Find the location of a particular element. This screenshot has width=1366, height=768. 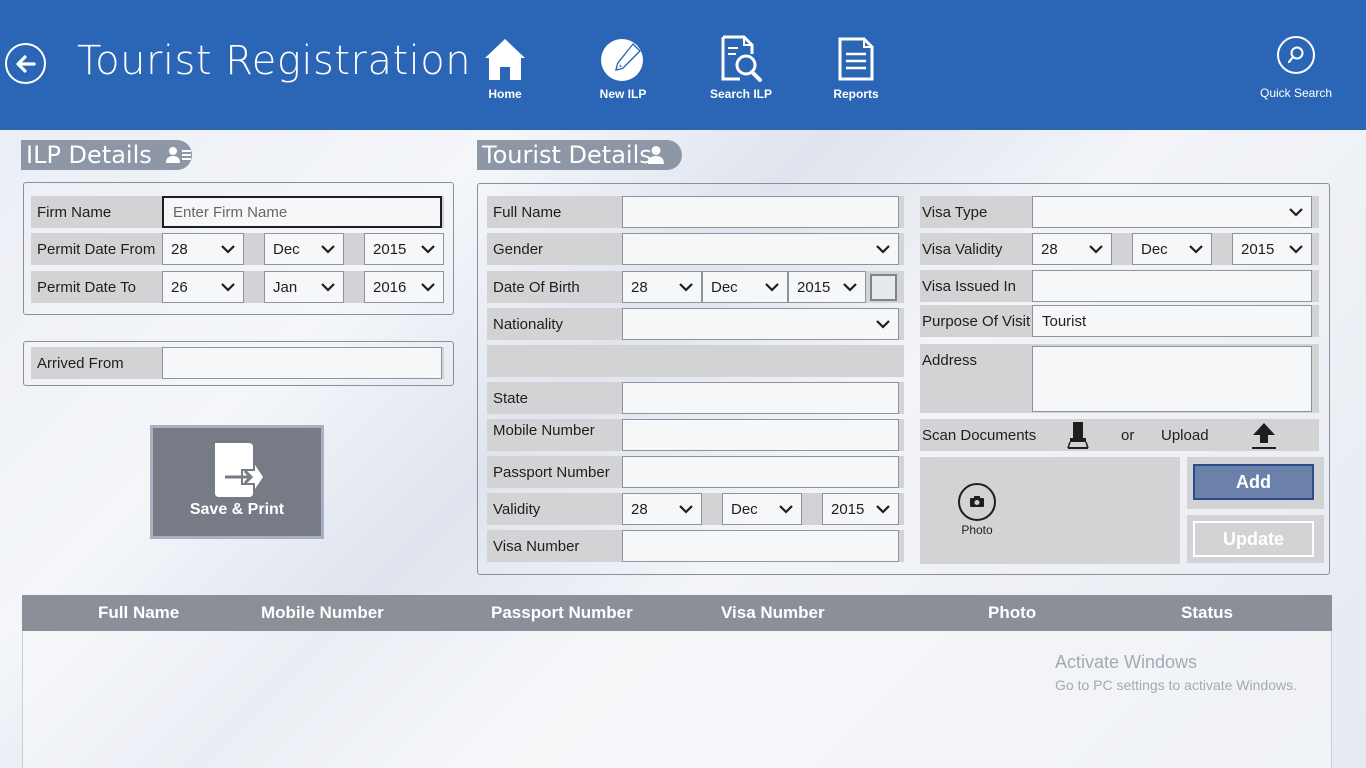

nav-new-ilp: New ILP is located at coordinates (623, 66).